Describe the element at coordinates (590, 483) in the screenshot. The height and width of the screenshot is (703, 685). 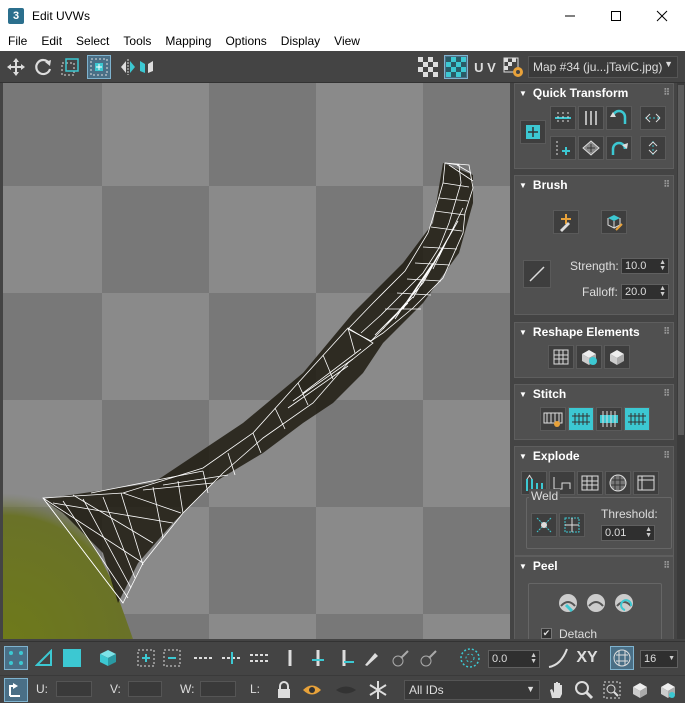
I see `flatten-by-polygon-button` at that location.